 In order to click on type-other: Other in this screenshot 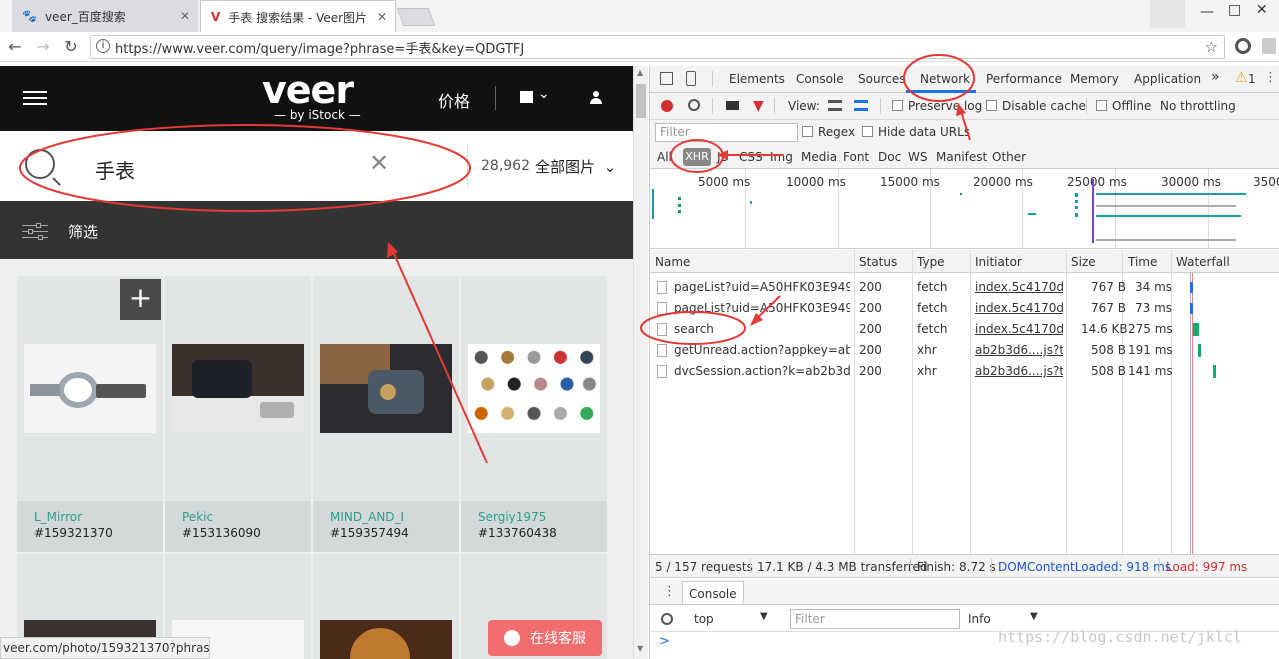, I will do `click(1009, 157)`.